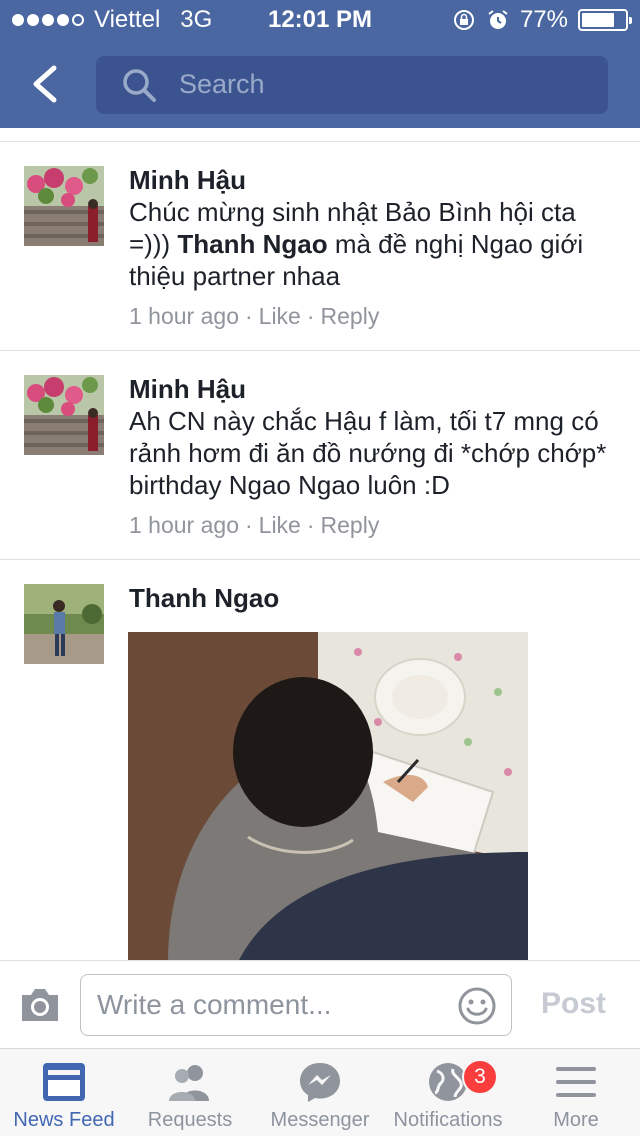 Image resolution: width=640 pixels, height=1136 pixels. What do you see at coordinates (448, 1092) in the screenshot?
I see `tab-notifications: 3 Notifications` at bounding box center [448, 1092].